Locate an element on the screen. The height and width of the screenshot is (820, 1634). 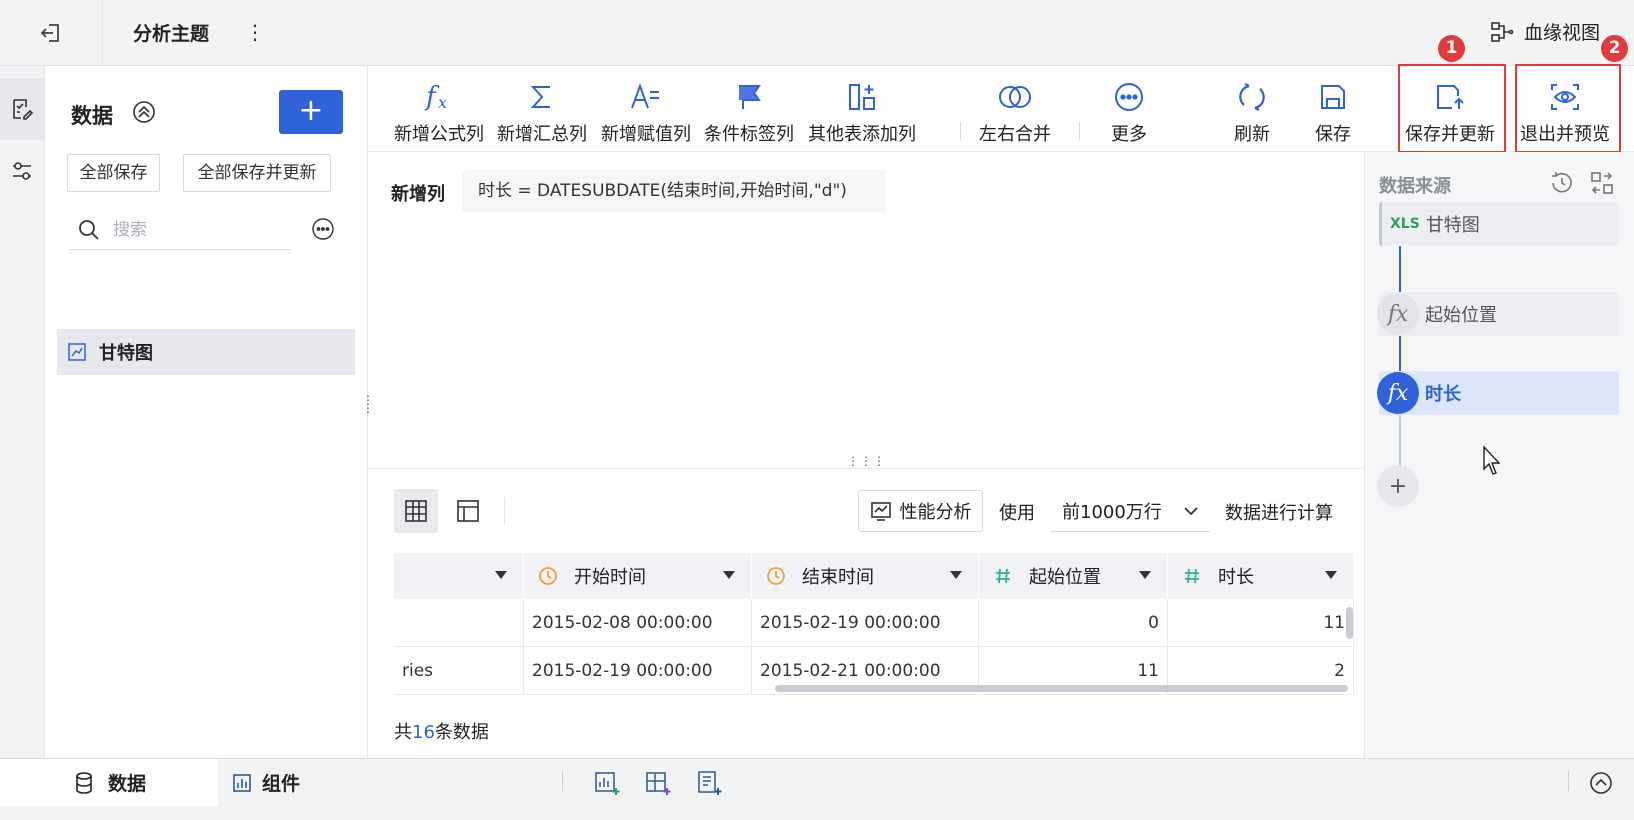
top-bar: 分析主题 ⋮ 血缘视图 is located at coordinates (817, 33).